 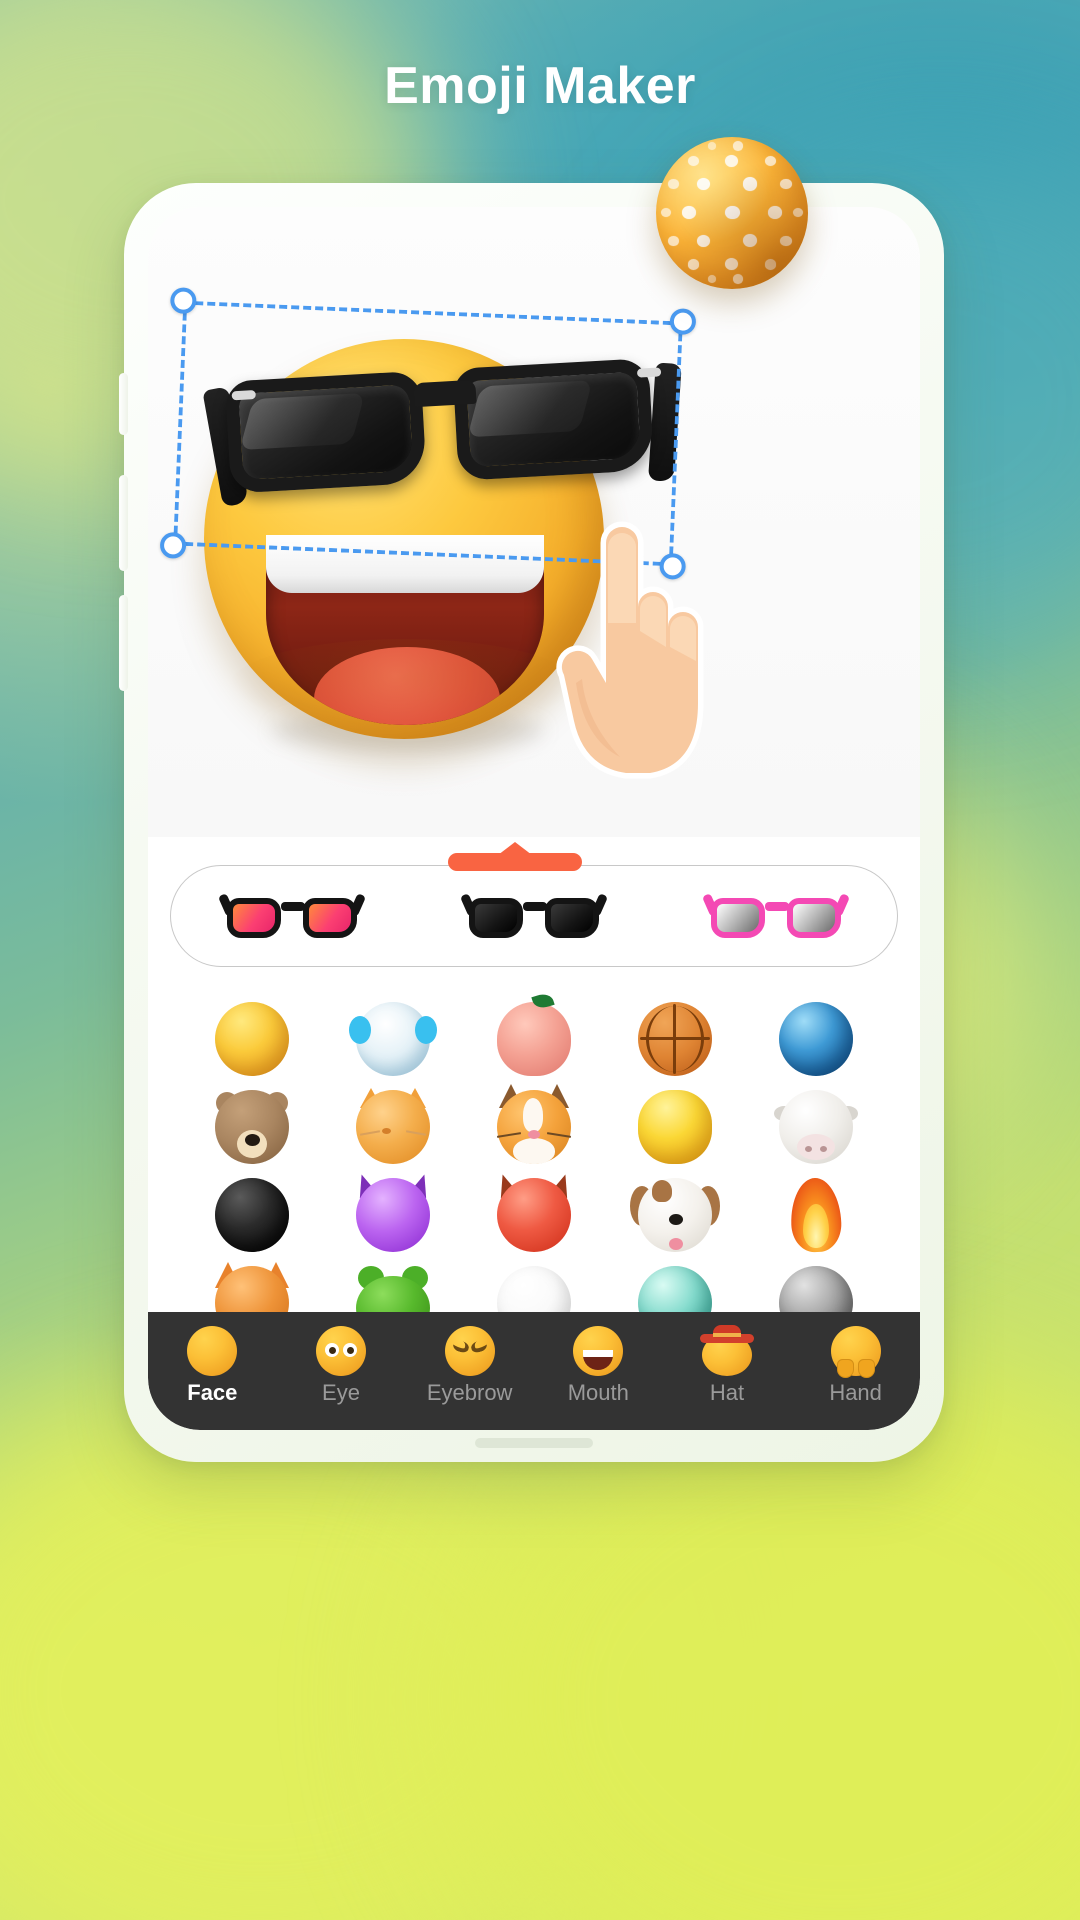 I want to click on nav-label-face: Face, so click(x=212, y=1392).